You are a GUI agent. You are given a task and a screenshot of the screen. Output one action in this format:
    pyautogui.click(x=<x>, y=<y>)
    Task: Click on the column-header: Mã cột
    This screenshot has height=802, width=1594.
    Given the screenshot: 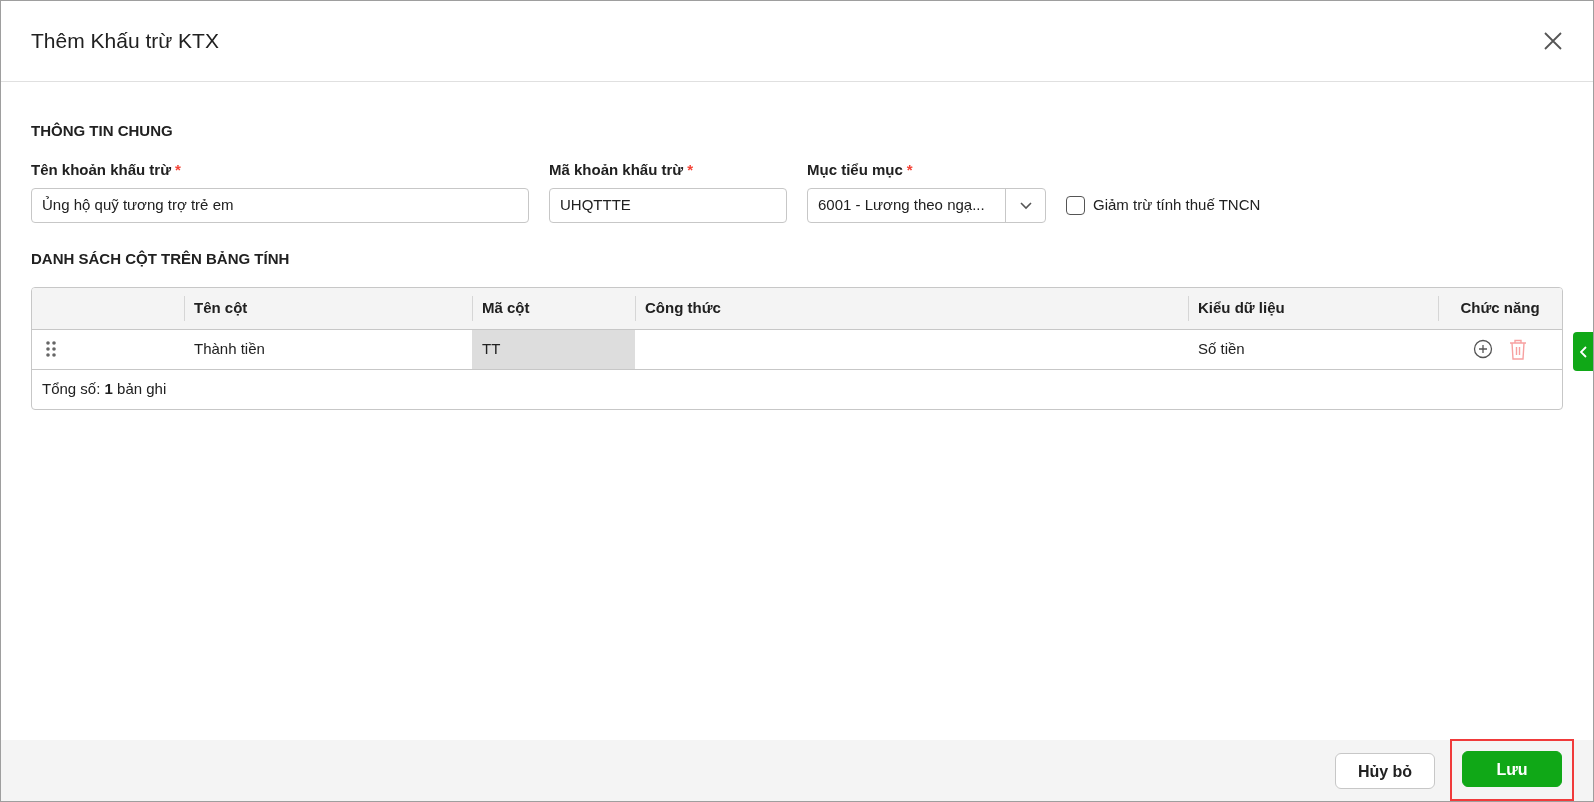 What is the action you would take?
    pyautogui.click(x=506, y=307)
    